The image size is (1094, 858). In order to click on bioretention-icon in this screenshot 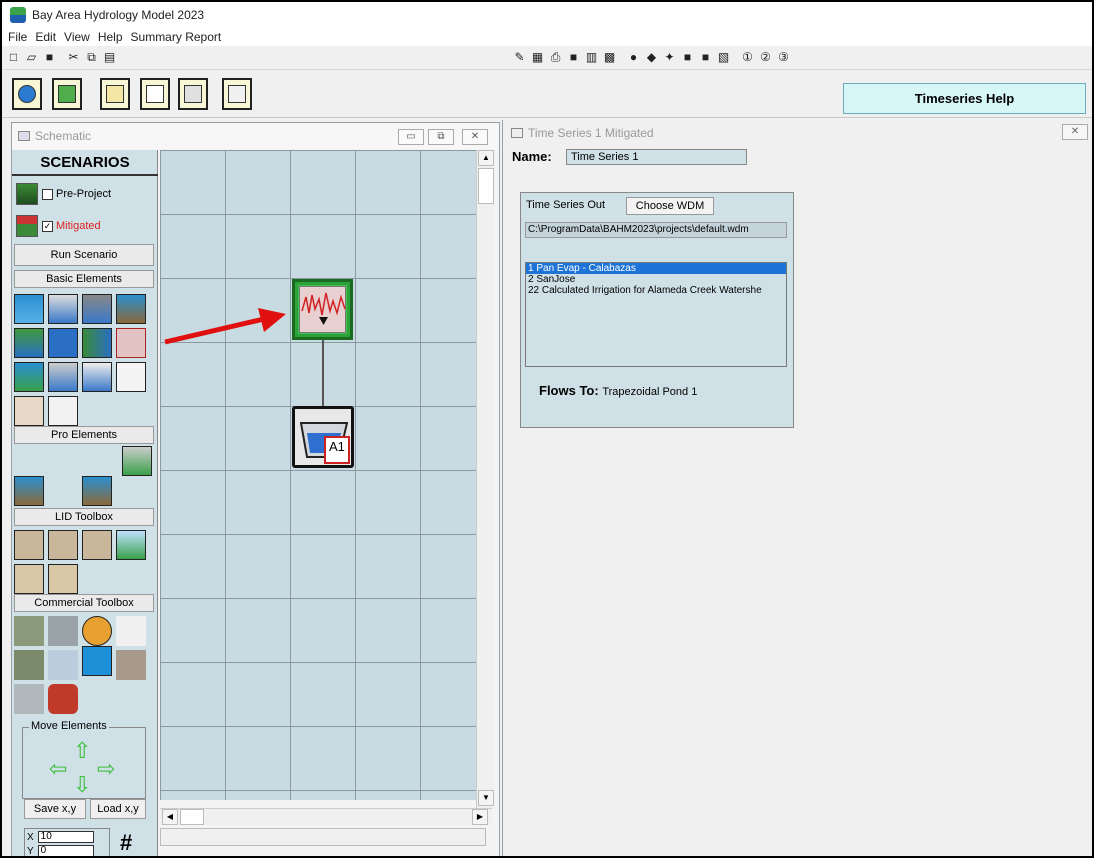, I will do `click(29, 545)`.